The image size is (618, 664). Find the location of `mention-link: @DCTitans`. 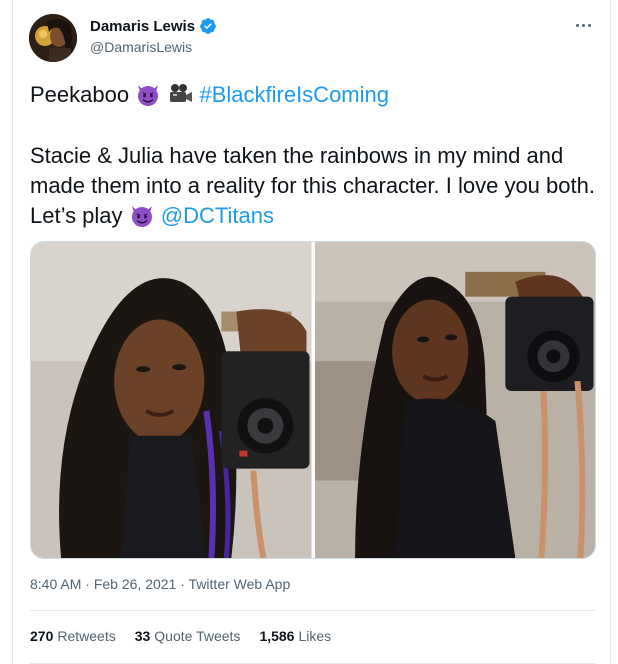

mention-link: @DCTitans is located at coordinates (217, 215).